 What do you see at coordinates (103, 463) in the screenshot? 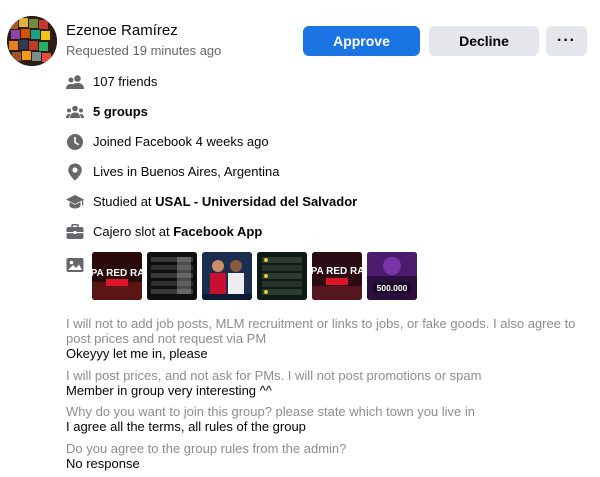
I see `answer-text: No response` at bounding box center [103, 463].